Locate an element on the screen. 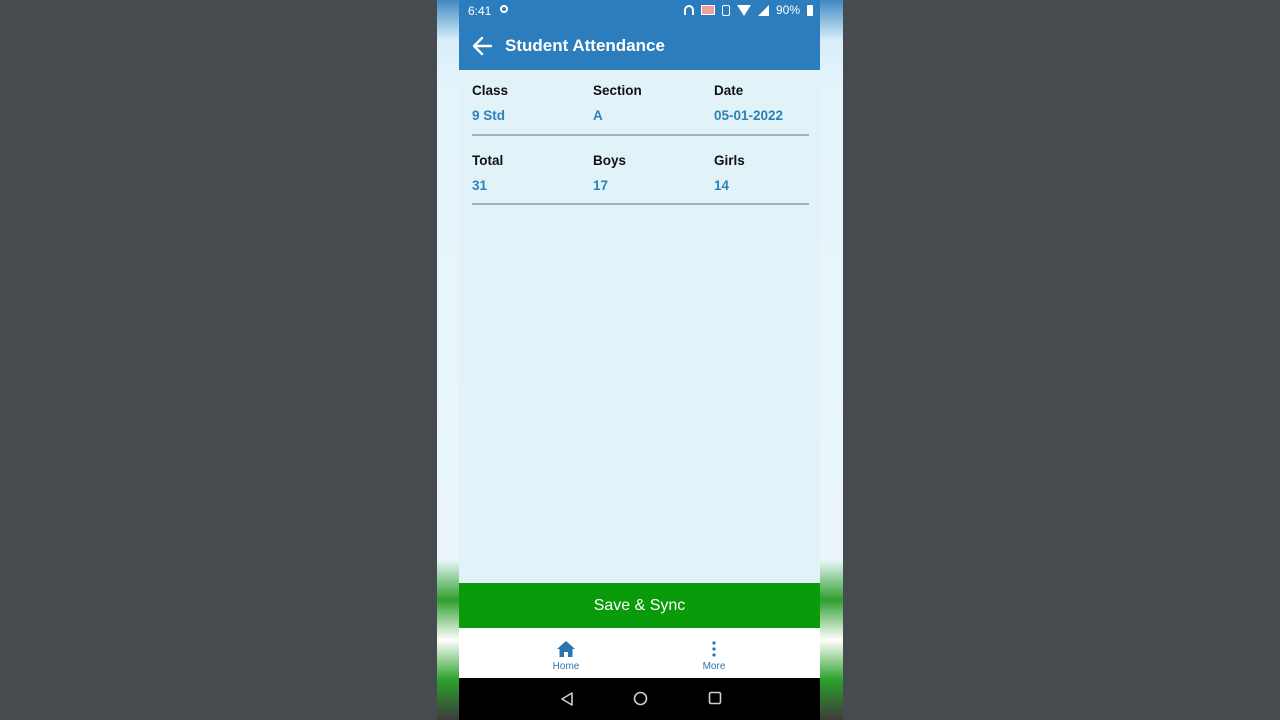  nav-item-more: More is located at coordinates (714, 653).